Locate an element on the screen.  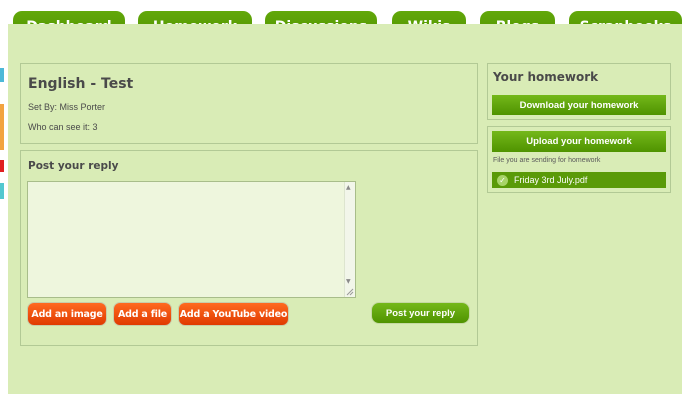
post-reply-button: Post your reply is located at coordinates (420, 313).